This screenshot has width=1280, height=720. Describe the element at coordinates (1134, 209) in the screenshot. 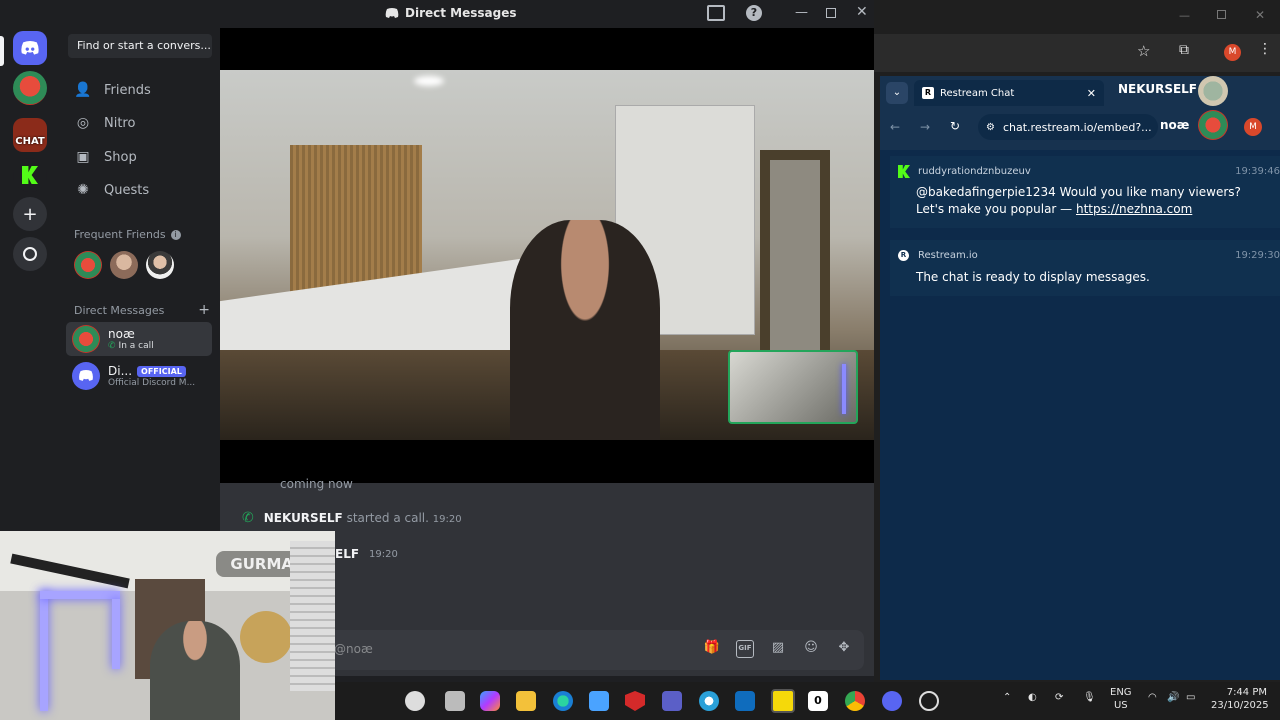

I see `chat-link: https://nezhna.com` at that location.